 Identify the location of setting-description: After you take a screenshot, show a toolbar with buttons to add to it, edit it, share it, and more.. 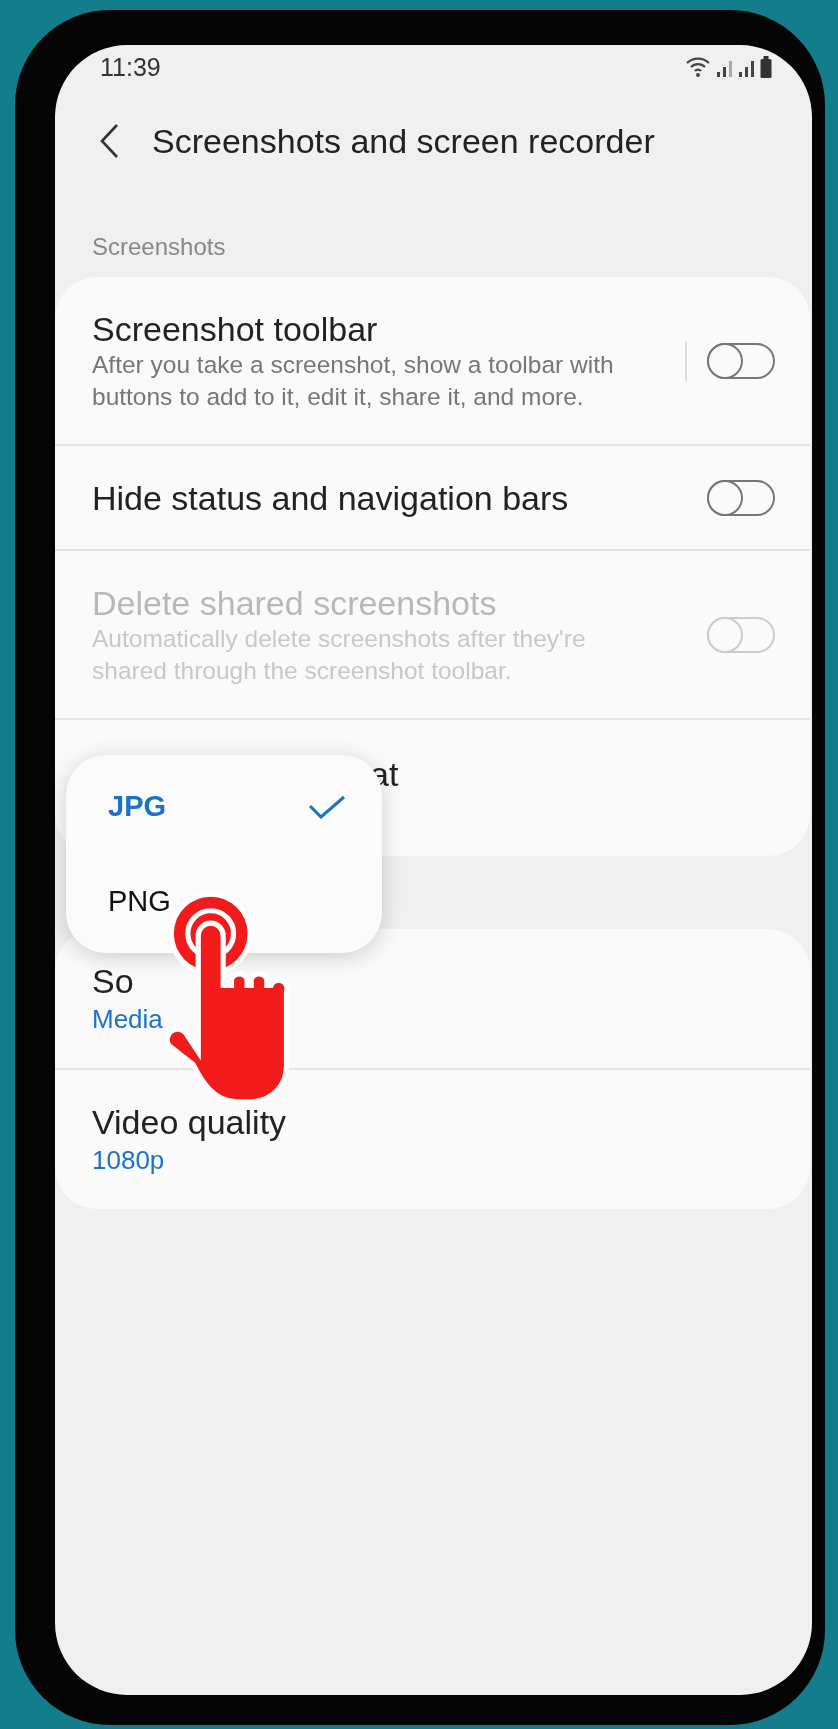
(353, 381).